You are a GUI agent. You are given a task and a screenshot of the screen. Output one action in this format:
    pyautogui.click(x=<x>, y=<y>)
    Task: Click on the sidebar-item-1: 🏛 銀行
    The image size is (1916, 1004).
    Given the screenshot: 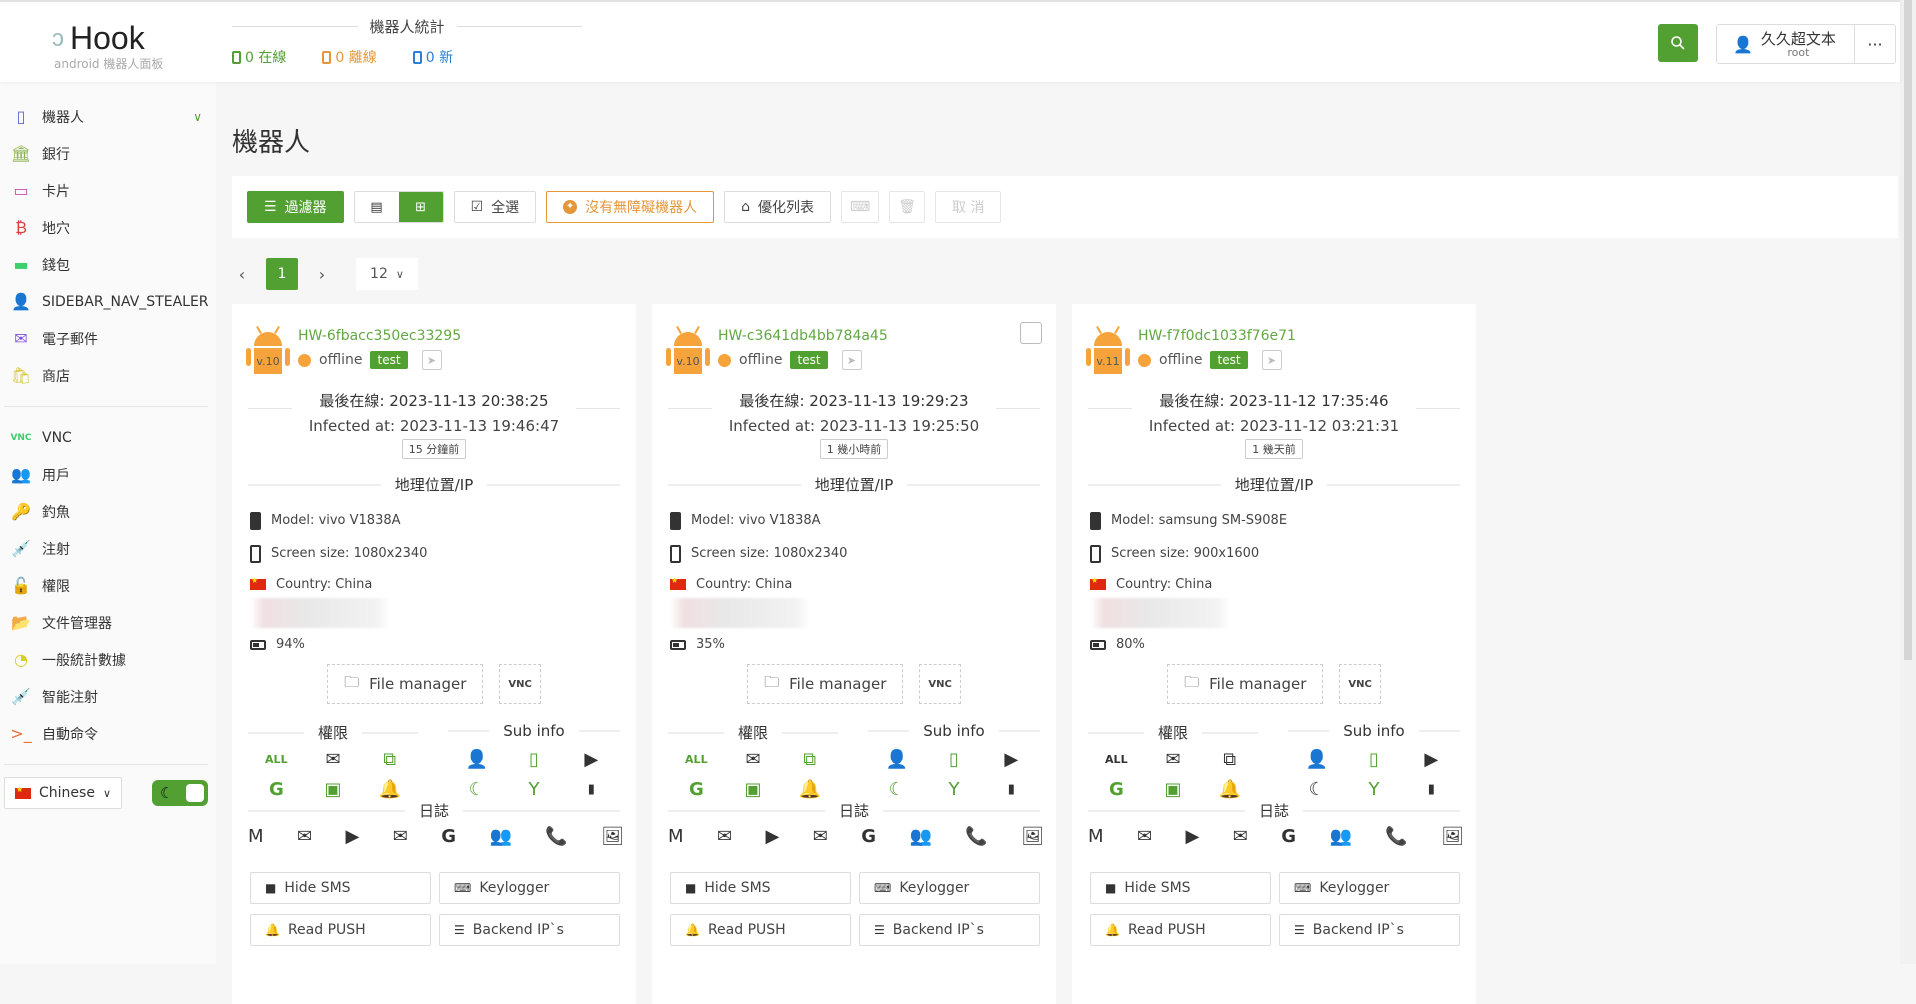 What is the action you would take?
    pyautogui.click(x=108, y=153)
    